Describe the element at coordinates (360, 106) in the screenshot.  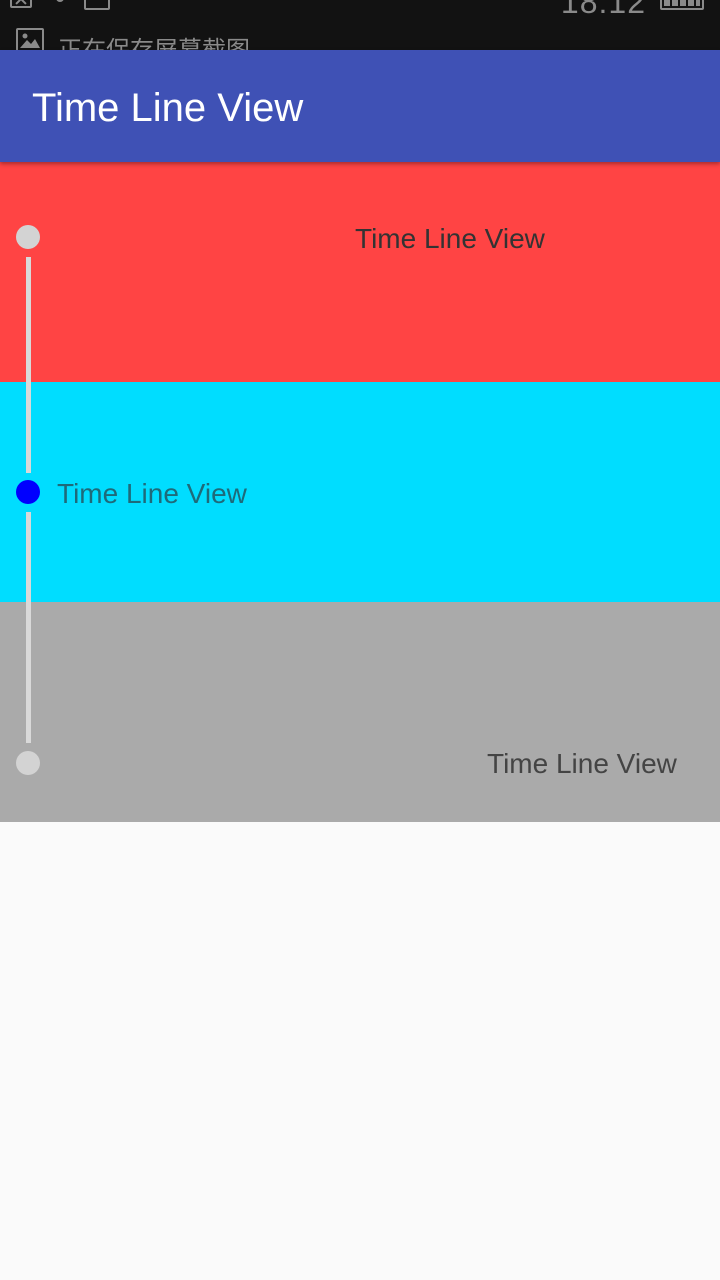
I see `app-bar: Time Line View` at that location.